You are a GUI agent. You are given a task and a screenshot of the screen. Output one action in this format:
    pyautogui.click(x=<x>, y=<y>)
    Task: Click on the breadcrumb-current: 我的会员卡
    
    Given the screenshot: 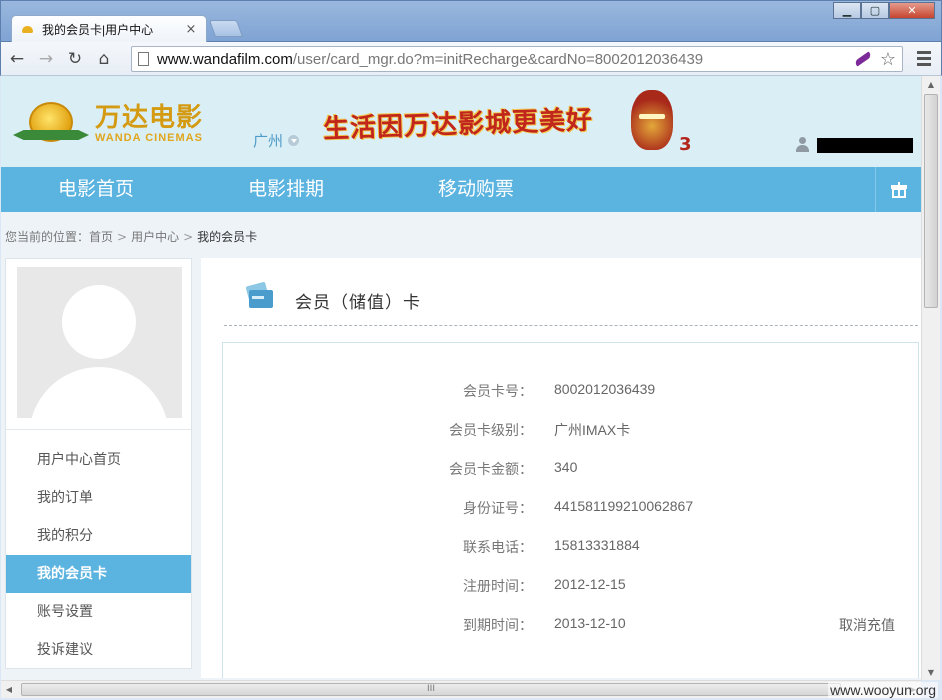 What is the action you would take?
    pyautogui.click(x=227, y=237)
    